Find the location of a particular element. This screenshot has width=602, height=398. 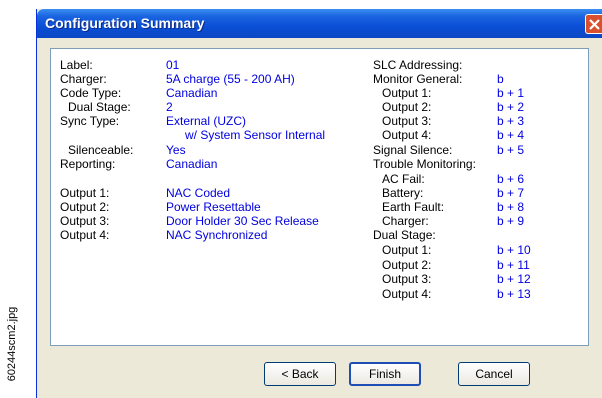

trouble-charger-key: Charger: is located at coordinates (405, 221).